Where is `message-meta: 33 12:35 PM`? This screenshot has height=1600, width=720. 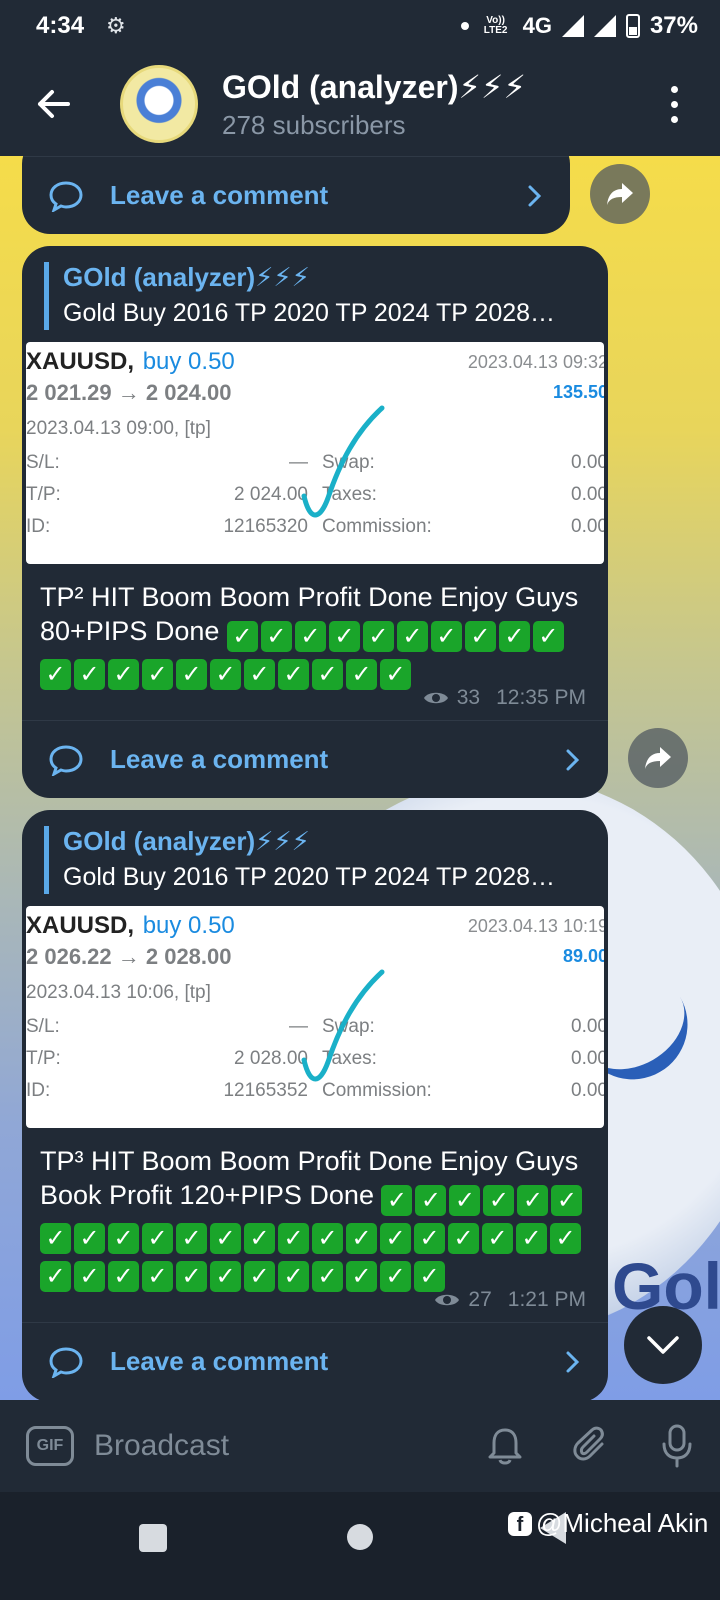
message-meta: 33 12:35 PM is located at coordinates (504, 698).